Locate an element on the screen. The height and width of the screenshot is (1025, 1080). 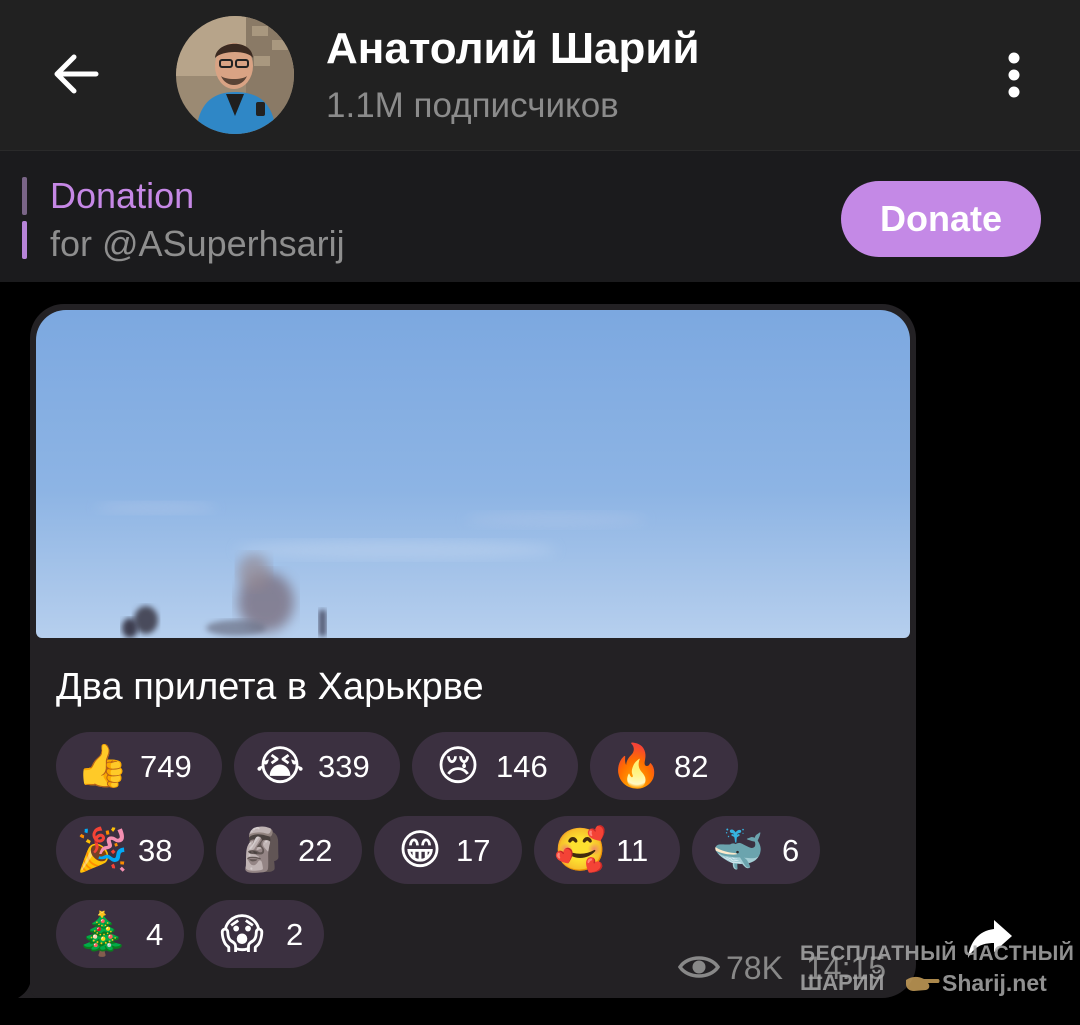
views-eye-icon is located at coordinates (699, 967).